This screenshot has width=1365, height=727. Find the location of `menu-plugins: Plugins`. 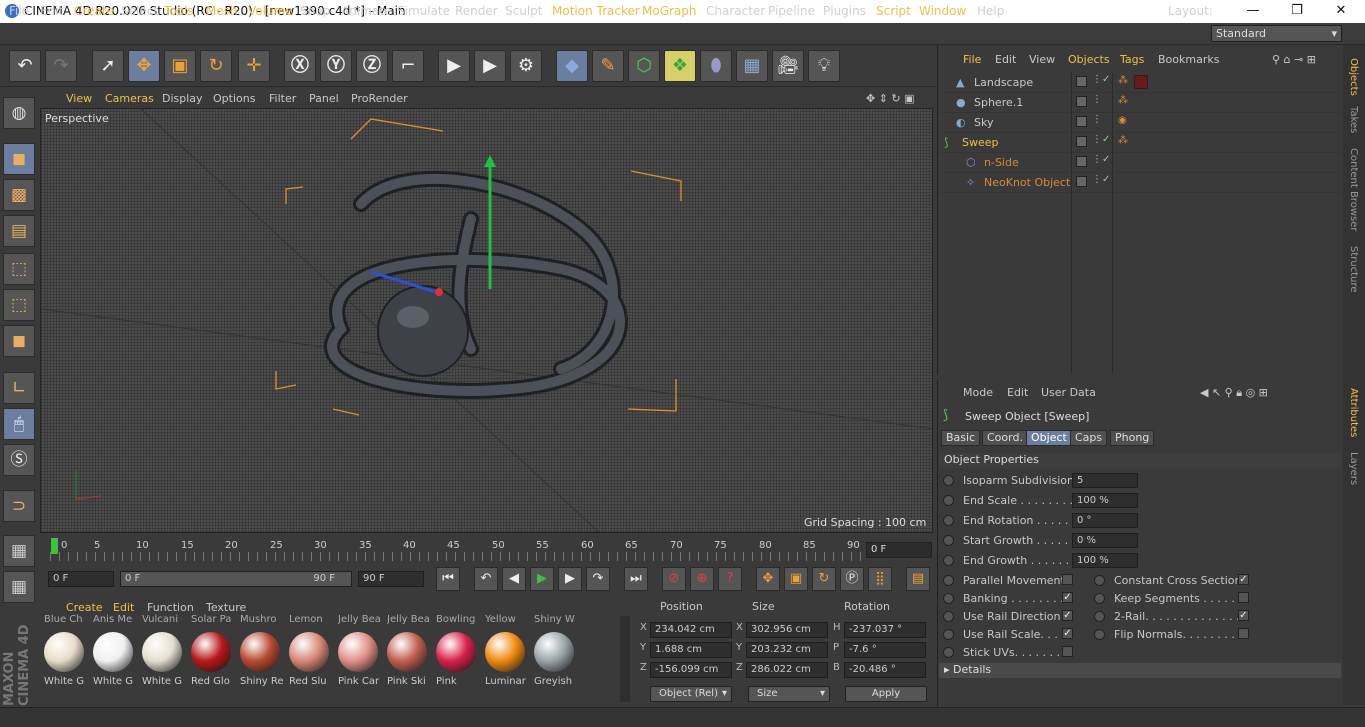

menu-plugins: Plugins is located at coordinates (844, 11).